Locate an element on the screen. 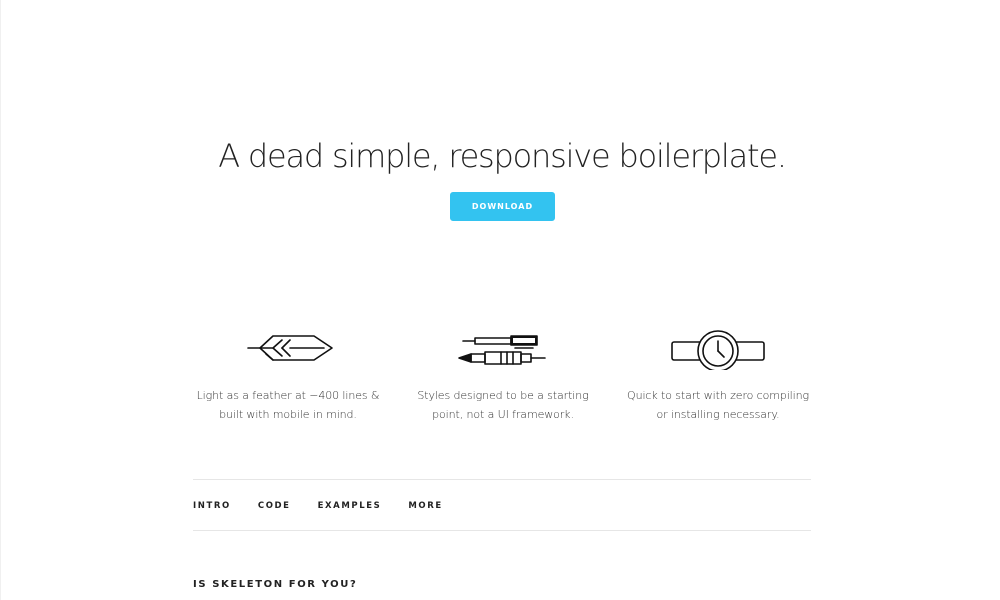 The width and height of the screenshot is (1000, 600). nav-link-more: MORE is located at coordinates (425, 506).